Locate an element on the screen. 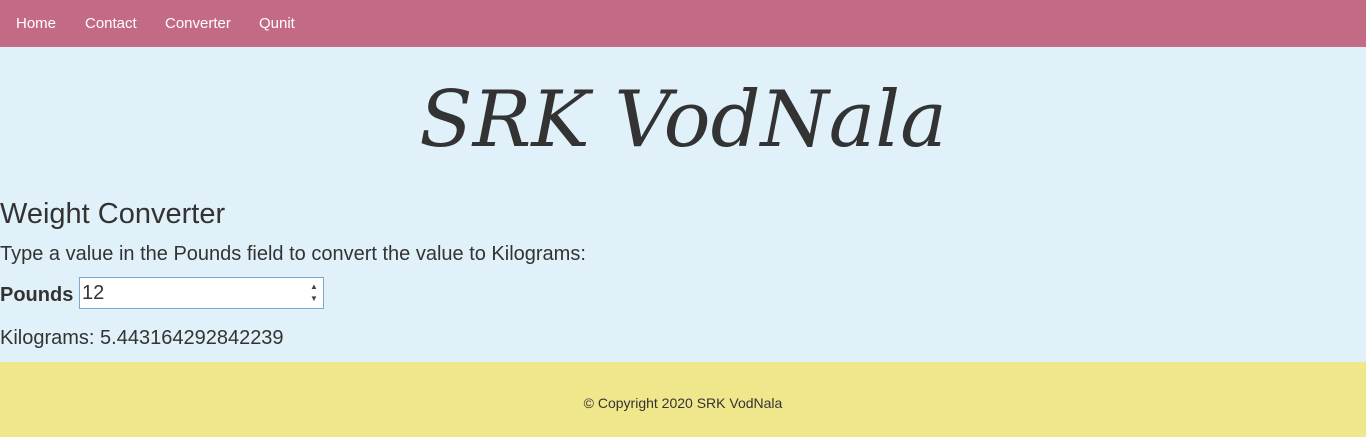  number-spinner: ▲ ▼ is located at coordinates (314, 293).